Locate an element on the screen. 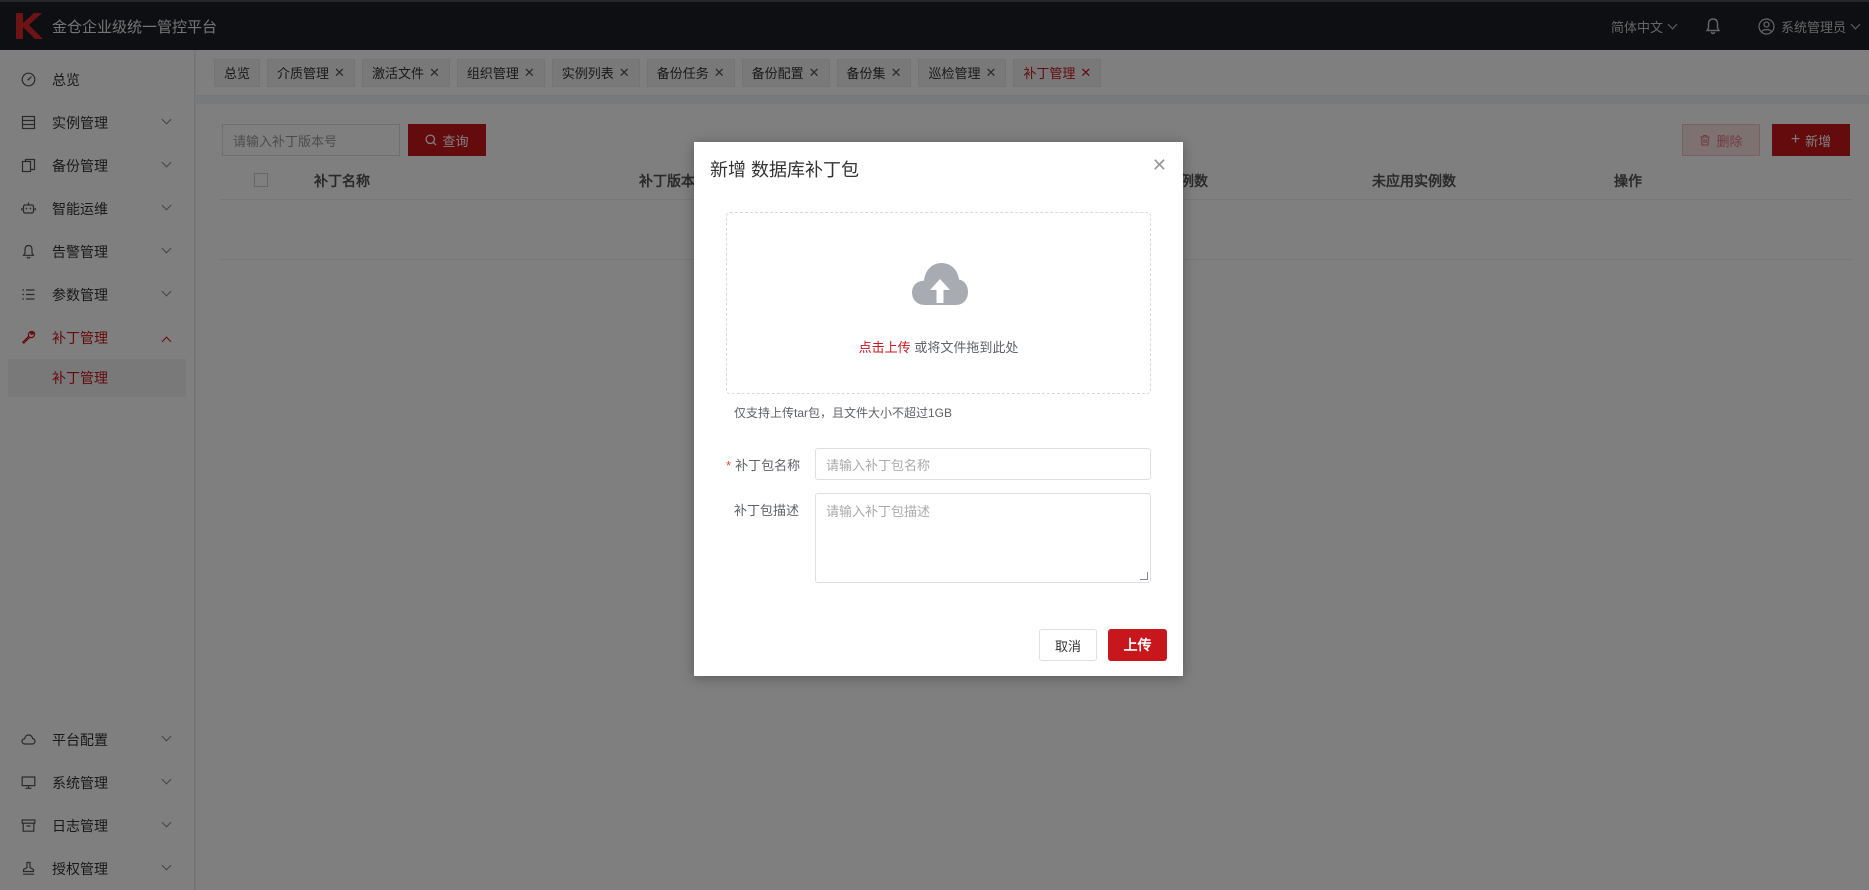 The image size is (1869, 890). resize-handle is located at coordinates (1144, 576).